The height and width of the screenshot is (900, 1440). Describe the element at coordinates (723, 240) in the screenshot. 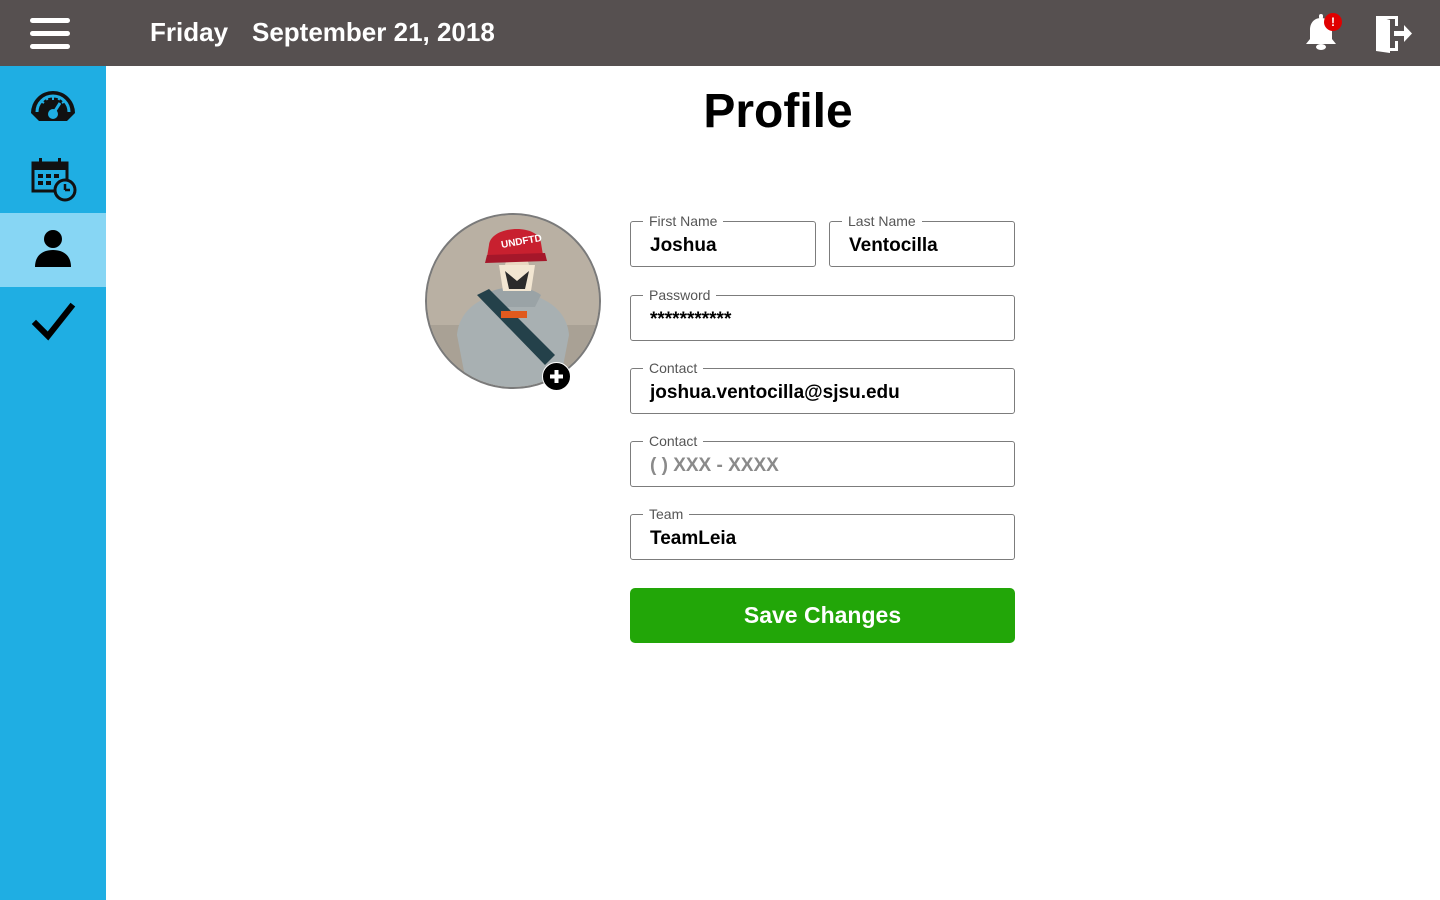

I see `first-name-field: First Name Joshua` at that location.